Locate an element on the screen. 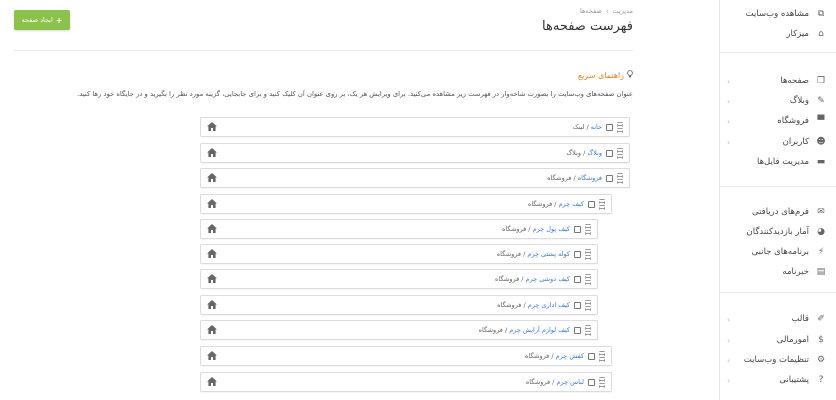  tree-row: کفش چرم / فروشگاه is located at coordinates (406, 356).